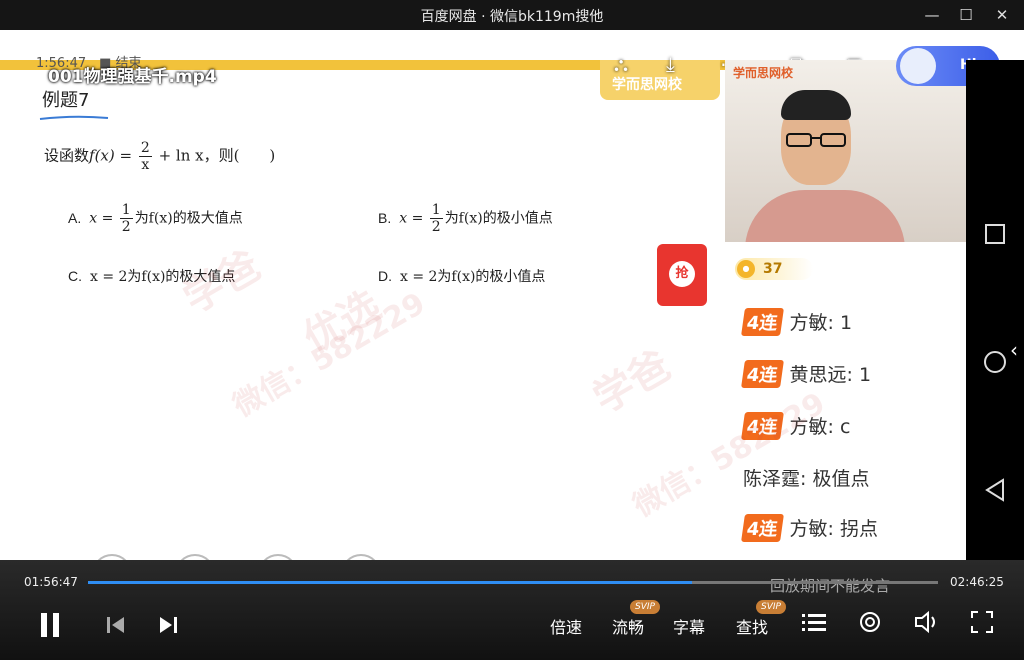 This screenshot has height=660, width=1024. Describe the element at coordinates (932, 15) in the screenshot. I see `minimize-button: —` at that location.